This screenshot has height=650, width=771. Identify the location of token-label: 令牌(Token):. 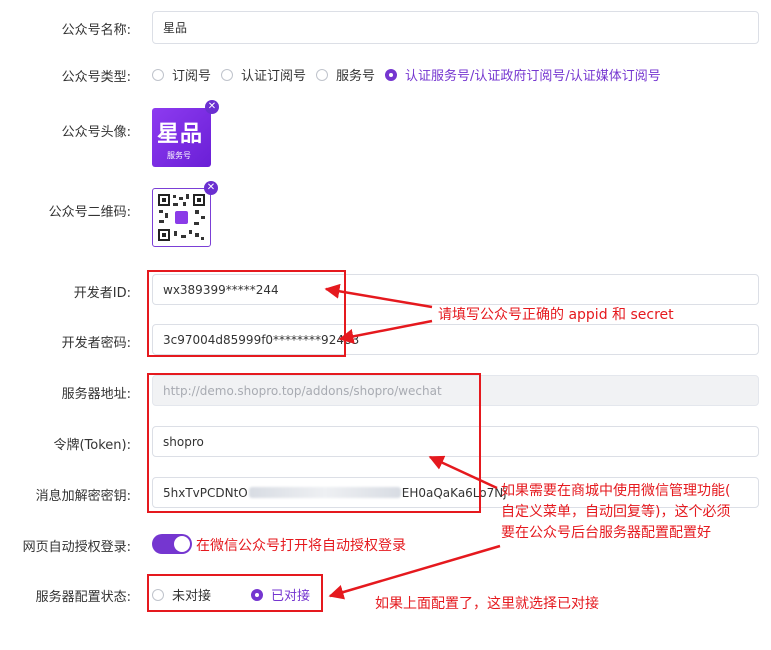
(92, 445).